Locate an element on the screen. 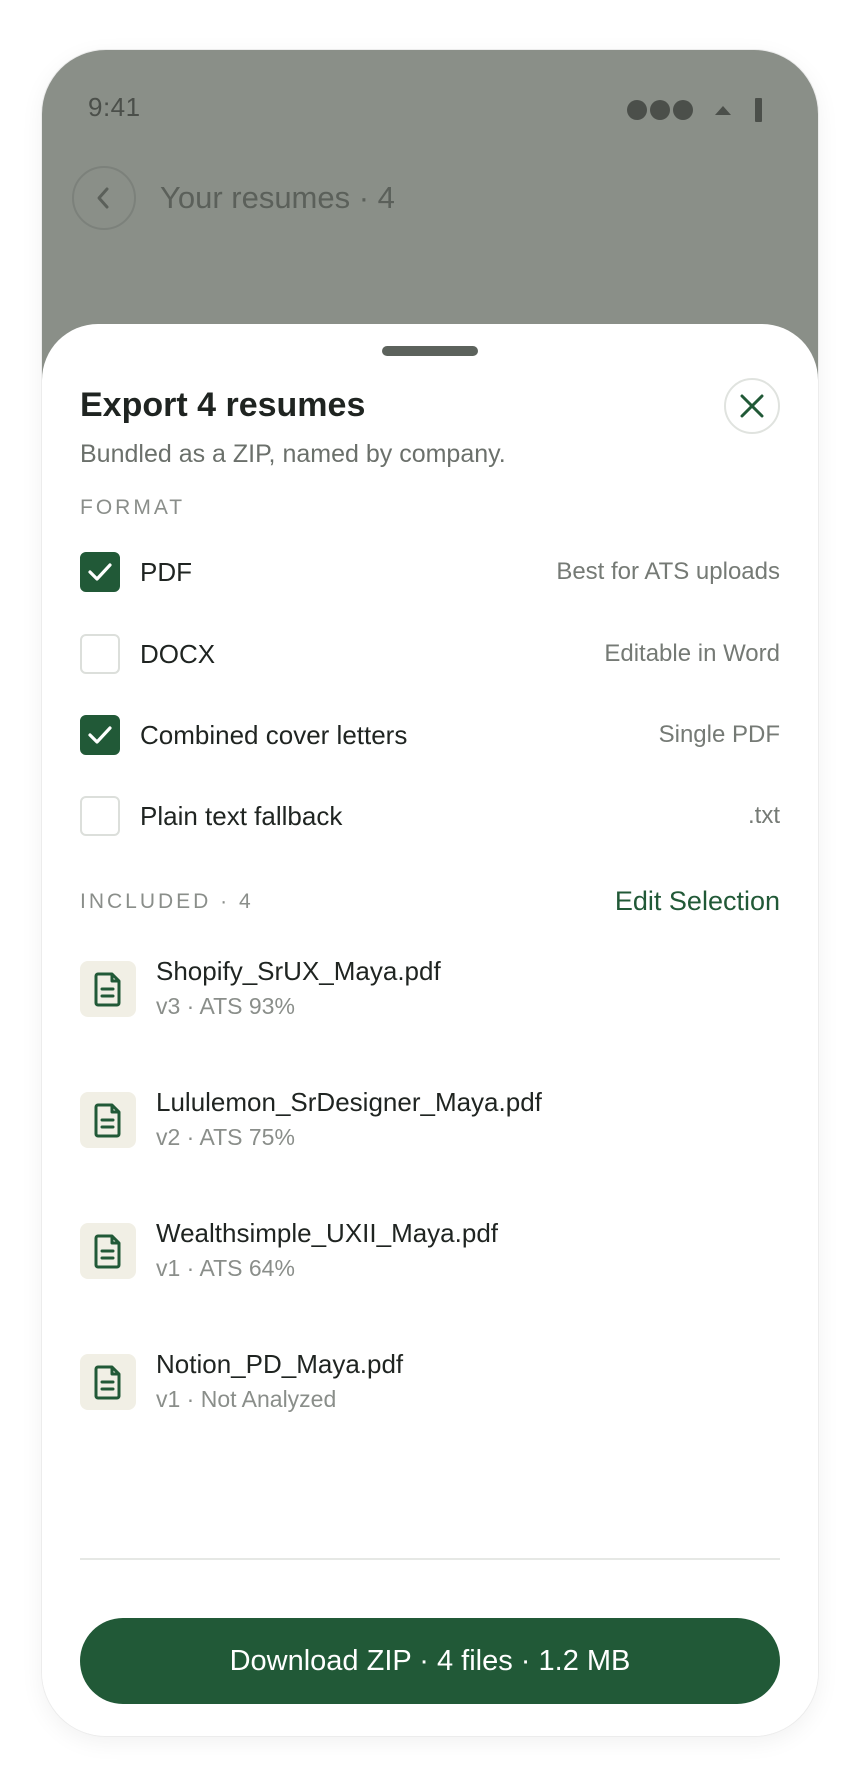  chevron-left-icon is located at coordinates (103, 198).